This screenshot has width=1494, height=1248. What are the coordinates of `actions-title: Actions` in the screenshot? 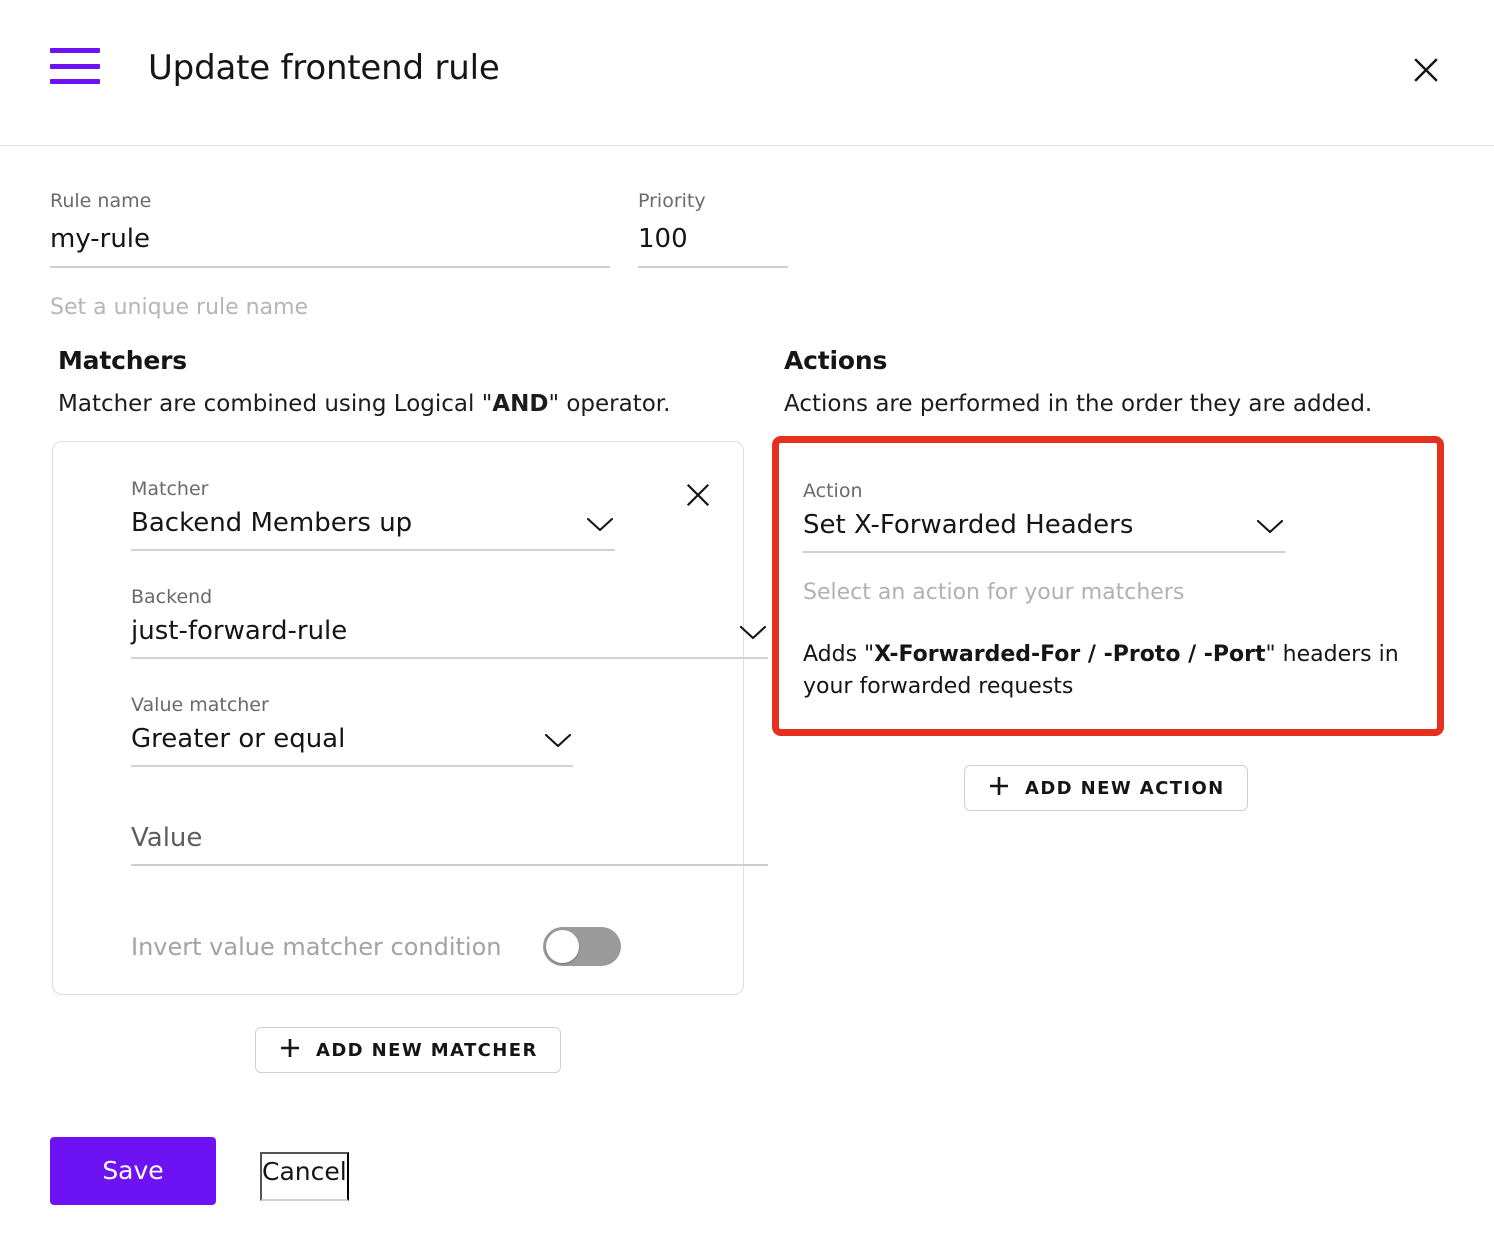 It's located at (836, 360).